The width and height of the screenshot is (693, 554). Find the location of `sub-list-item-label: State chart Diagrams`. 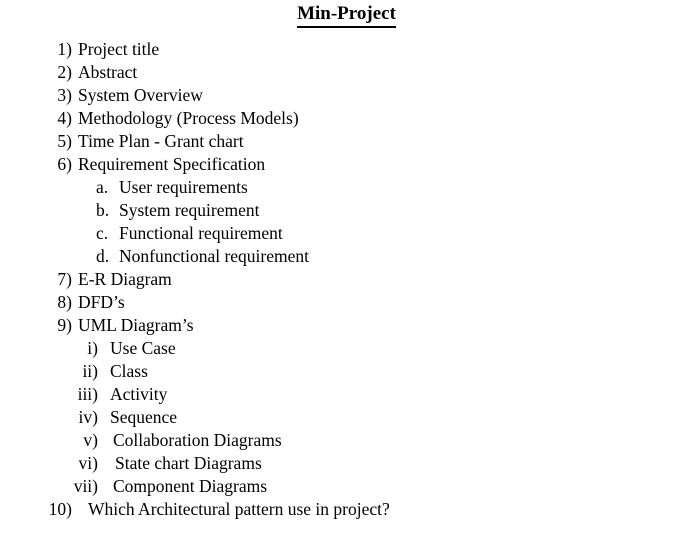

sub-list-item-label: State chart Diagrams is located at coordinates (188, 463).